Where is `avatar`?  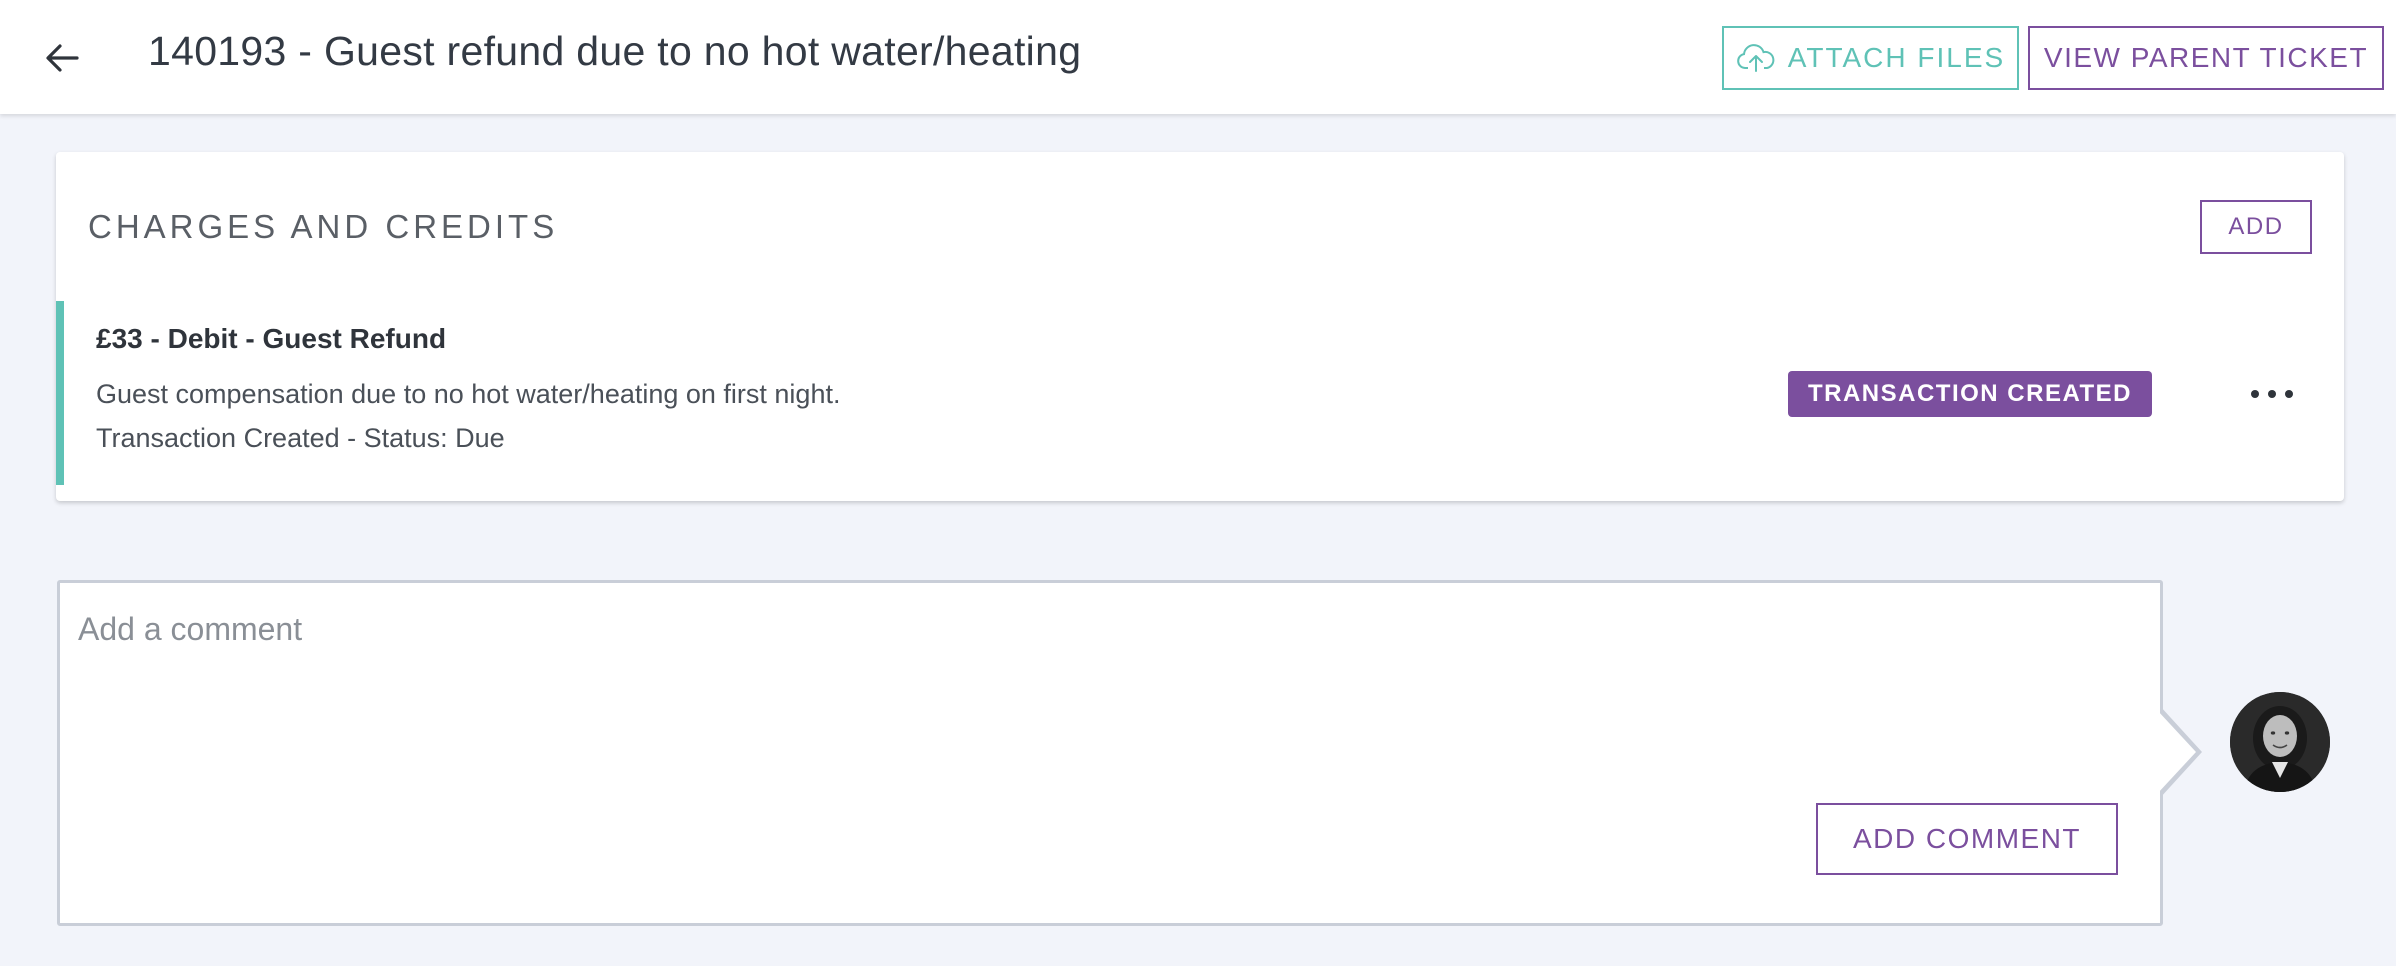 avatar is located at coordinates (2280, 742).